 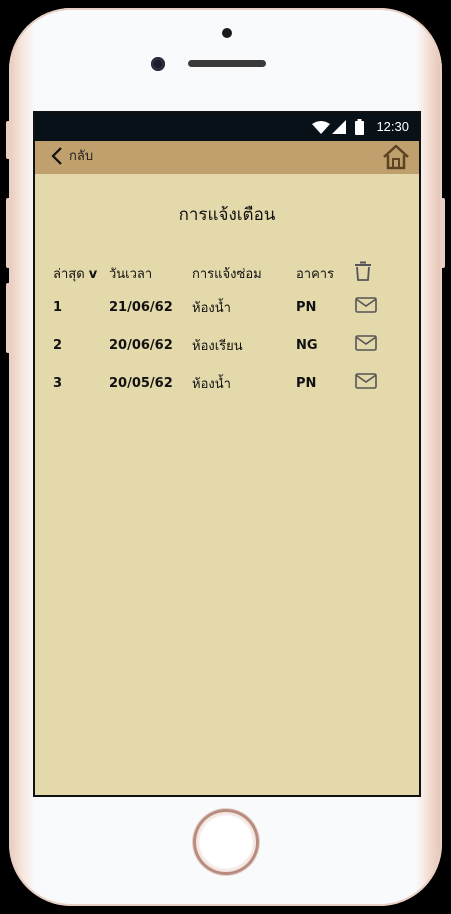 I want to click on table-row: 3 20/05/62 ห้องน้ำ PN, so click(x=224, y=383).